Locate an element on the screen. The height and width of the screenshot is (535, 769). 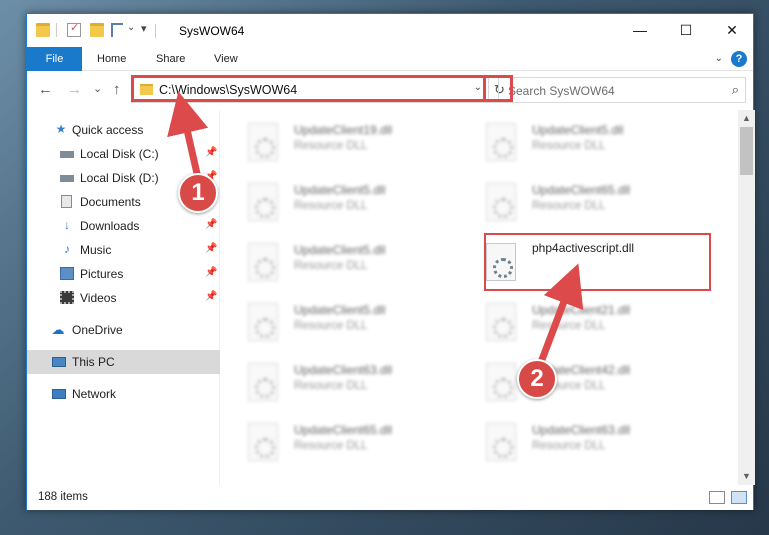
sidebar-item-label: Network is located at coordinates (94, 394).